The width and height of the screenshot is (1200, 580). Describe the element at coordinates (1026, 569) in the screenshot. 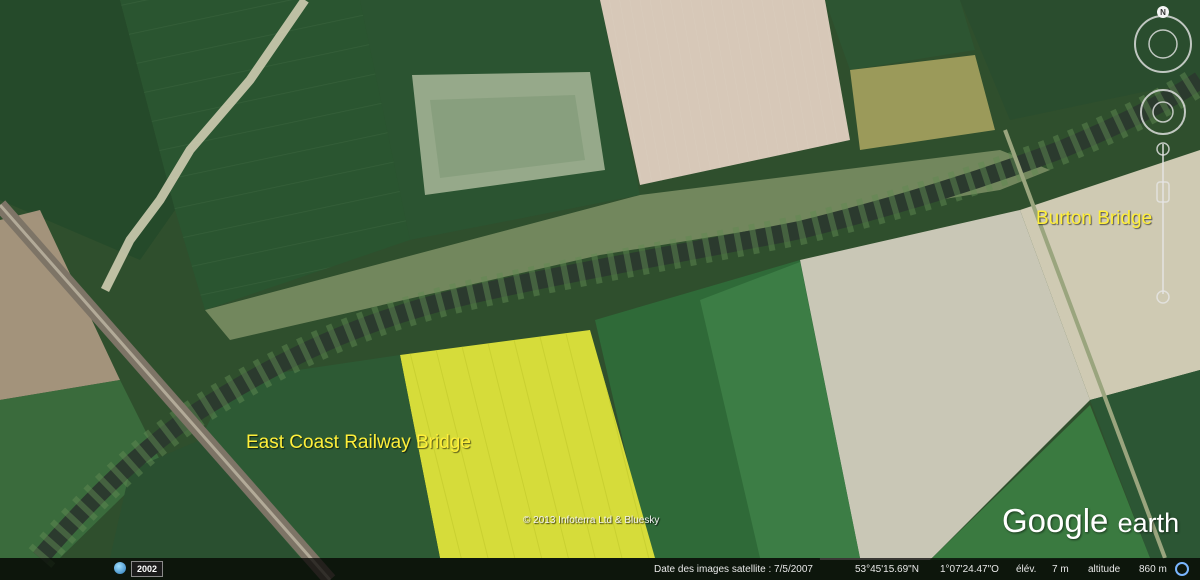

I see `elevation-label: élév.` at that location.